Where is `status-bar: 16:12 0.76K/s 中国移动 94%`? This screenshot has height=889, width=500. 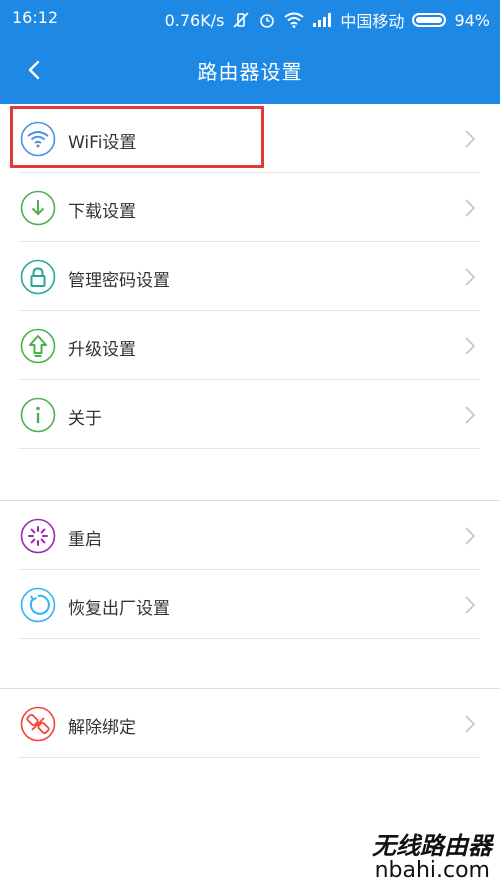 status-bar: 16:12 0.76K/s 中国移动 94% is located at coordinates (250, 18).